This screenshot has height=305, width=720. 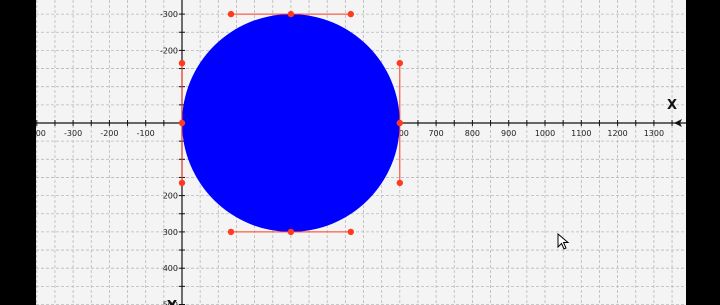 What do you see at coordinates (617, 133) in the screenshot?
I see `x-tick-label: 1200` at bounding box center [617, 133].